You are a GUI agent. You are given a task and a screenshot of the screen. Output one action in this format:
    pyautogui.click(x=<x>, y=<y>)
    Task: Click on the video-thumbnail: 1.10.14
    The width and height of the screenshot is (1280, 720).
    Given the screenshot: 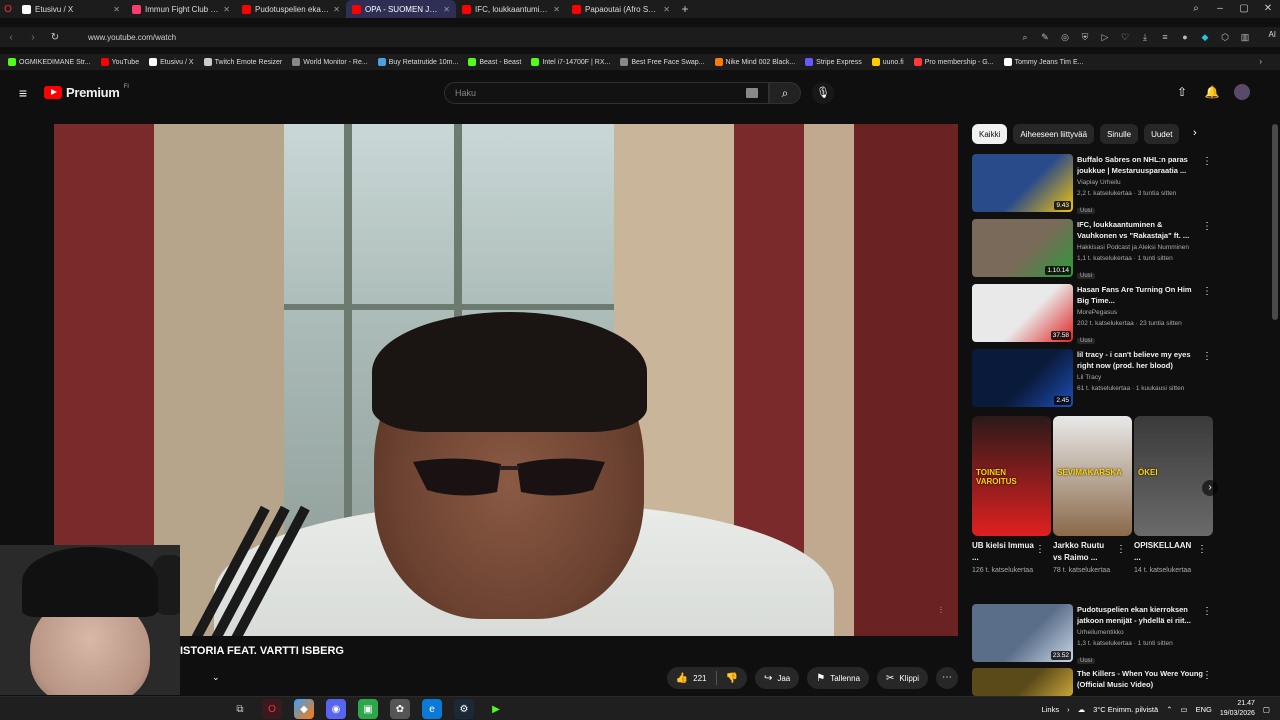 What is the action you would take?
    pyautogui.click(x=1022, y=248)
    